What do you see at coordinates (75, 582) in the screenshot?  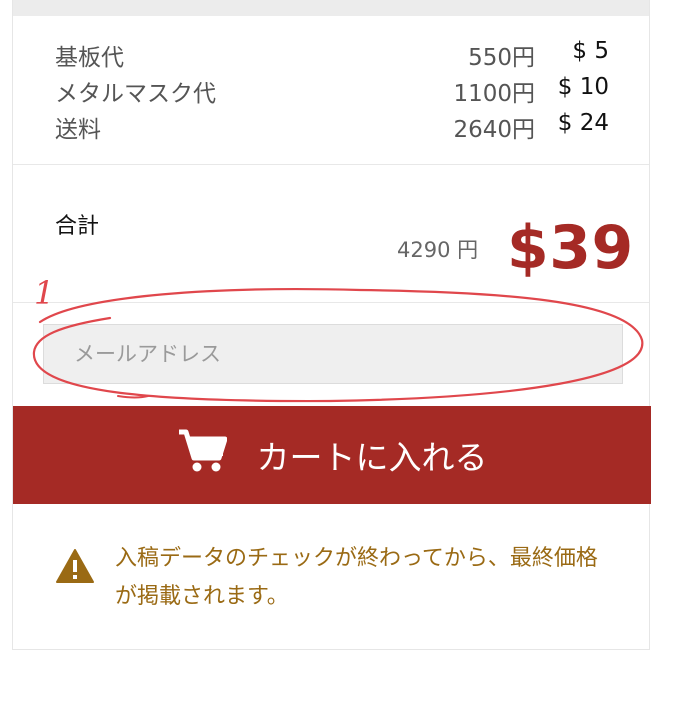 I see `warning-icon` at bounding box center [75, 582].